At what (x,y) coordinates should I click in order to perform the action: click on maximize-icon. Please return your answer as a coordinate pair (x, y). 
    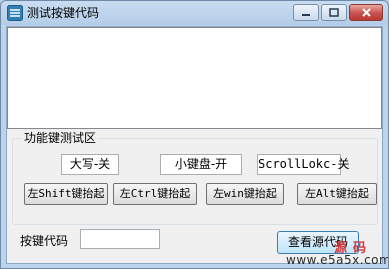
    Looking at the image, I should click on (334, 12).